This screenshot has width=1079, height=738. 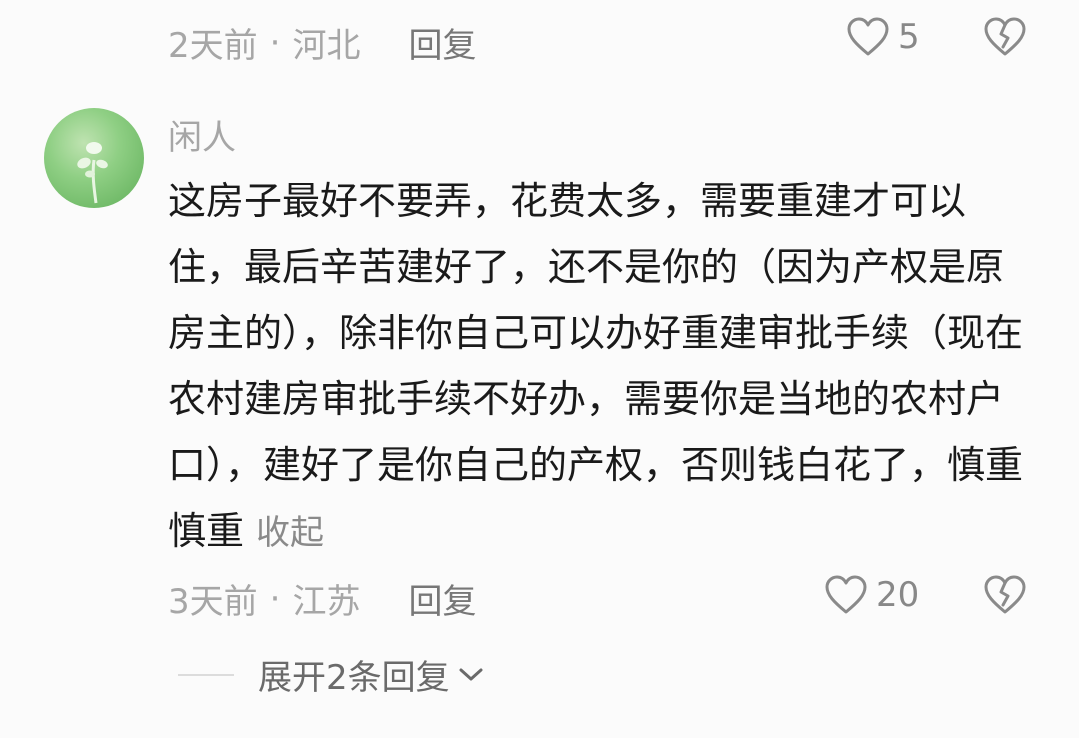 I want to click on prev-comment-like-button: 5, so click(x=883, y=37).